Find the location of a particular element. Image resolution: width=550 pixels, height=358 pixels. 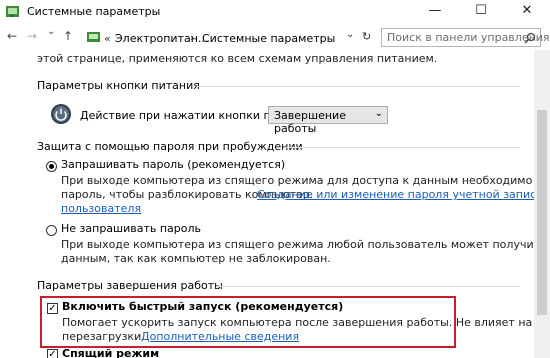

password-section-heading: Защита с помощью пароля при пробуждении is located at coordinates (170, 146).